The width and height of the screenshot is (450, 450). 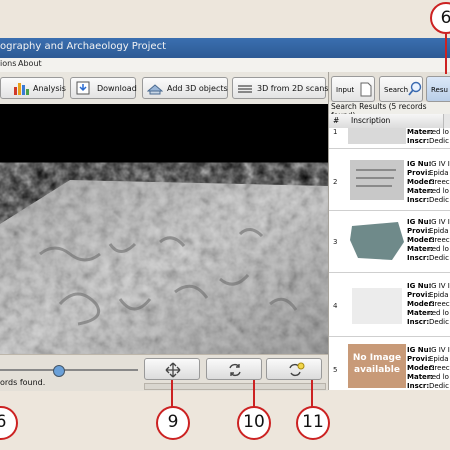 I want to click on reset-light-button, so click(x=294, y=369).